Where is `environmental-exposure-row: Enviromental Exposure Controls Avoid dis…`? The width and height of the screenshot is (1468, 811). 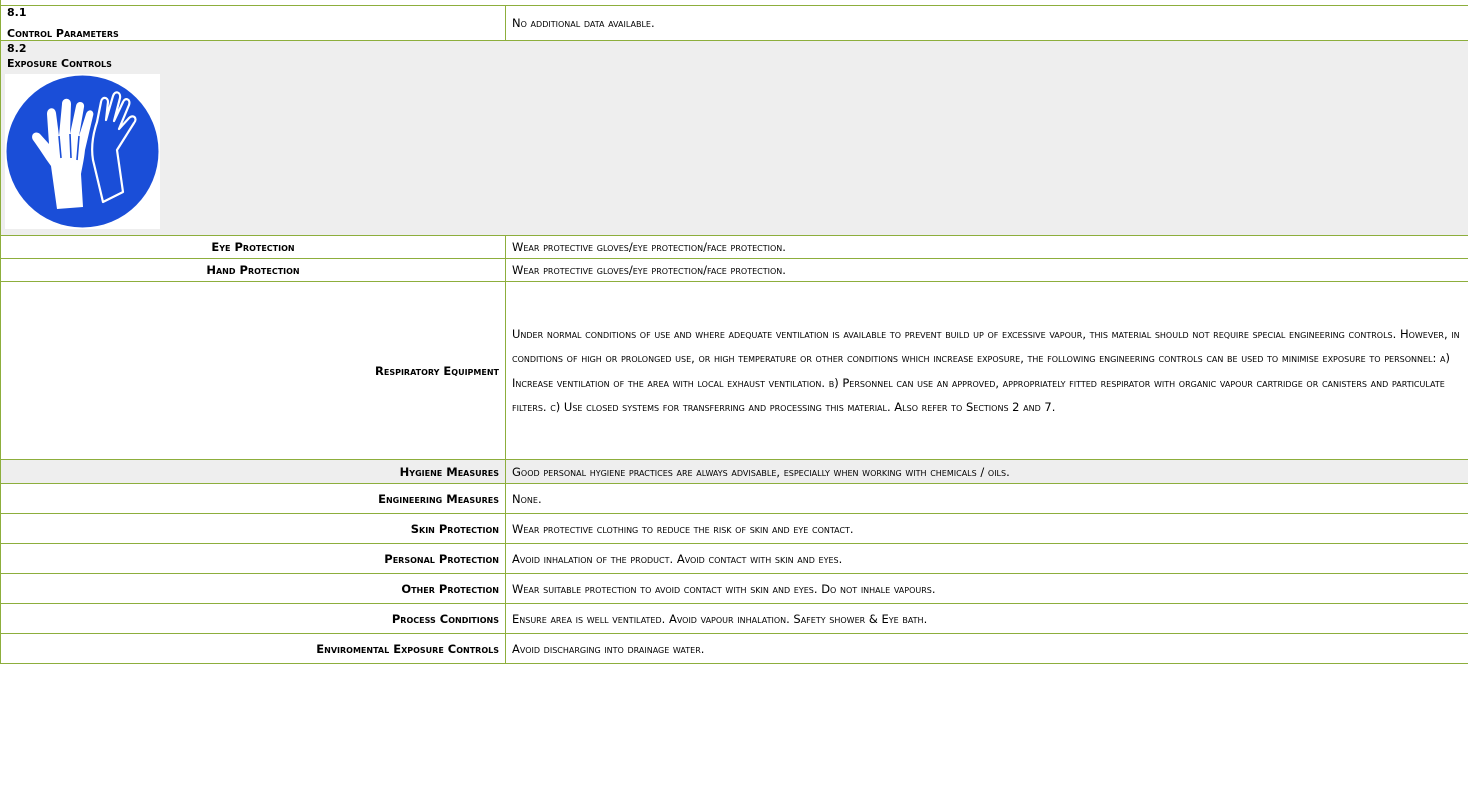 environmental-exposure-row: Enviromental Exposure Controls Avoid dis… is located at coordinates (734, 648).